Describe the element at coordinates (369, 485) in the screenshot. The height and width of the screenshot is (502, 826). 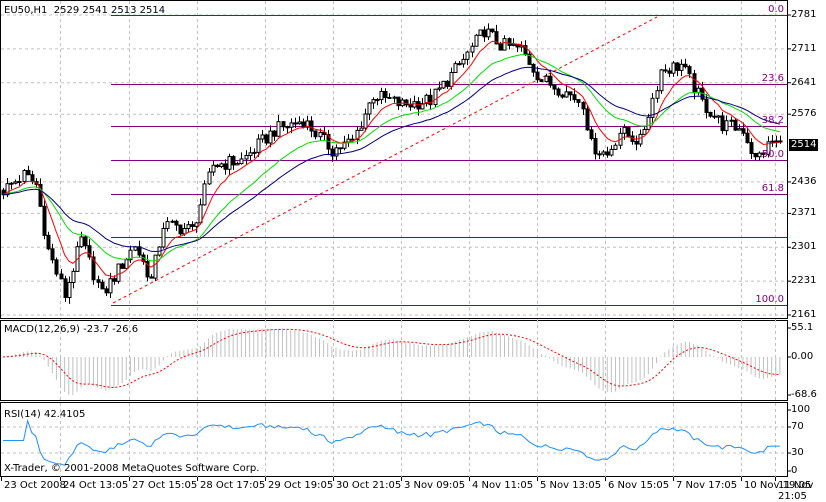
I see `time-axis-label: 30 Oct 21:05` at that location.